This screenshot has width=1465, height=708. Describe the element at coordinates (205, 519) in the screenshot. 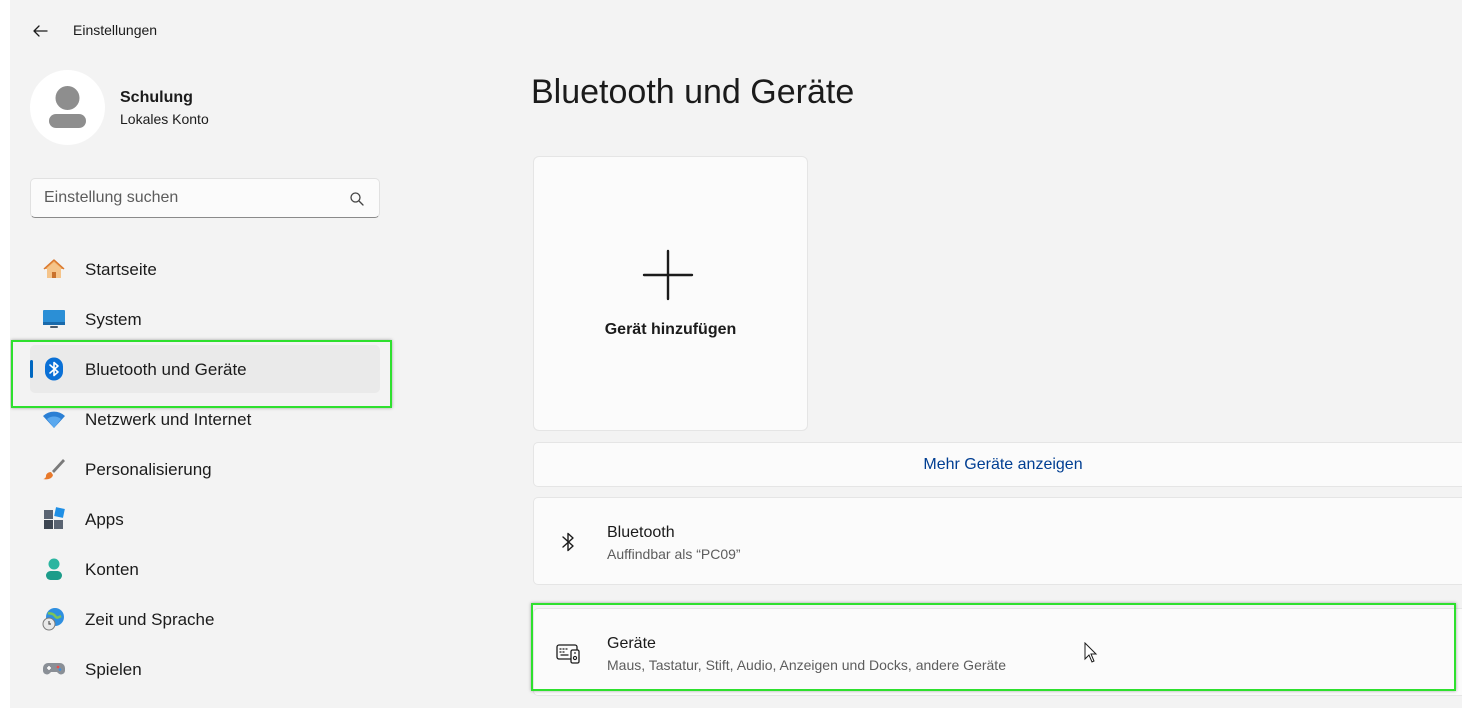

I see `sidebar-item-apps: Apps` at that location.